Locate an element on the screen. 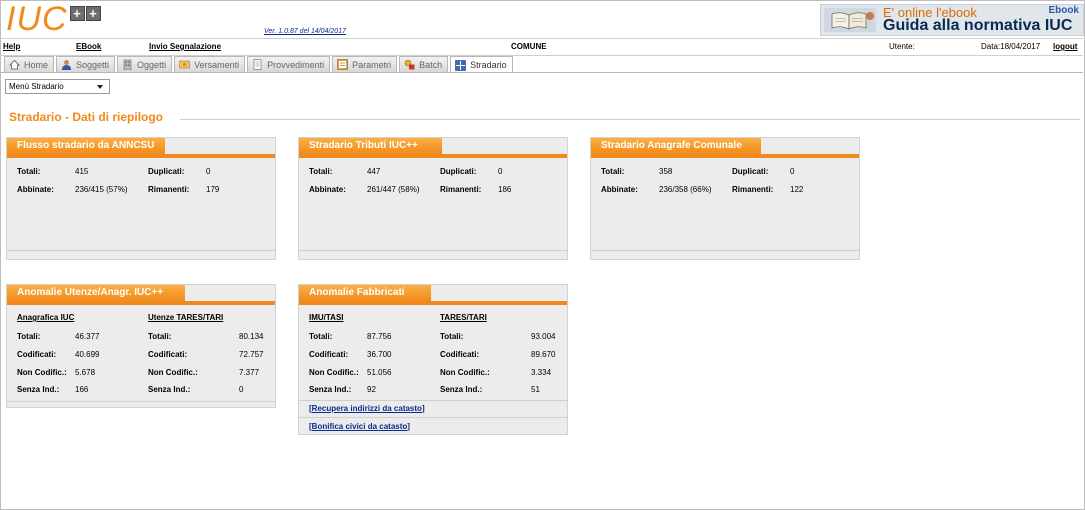 This screenshot has height=510, width=1085. row-value: 36.700 is located at coordinates (379, 354).